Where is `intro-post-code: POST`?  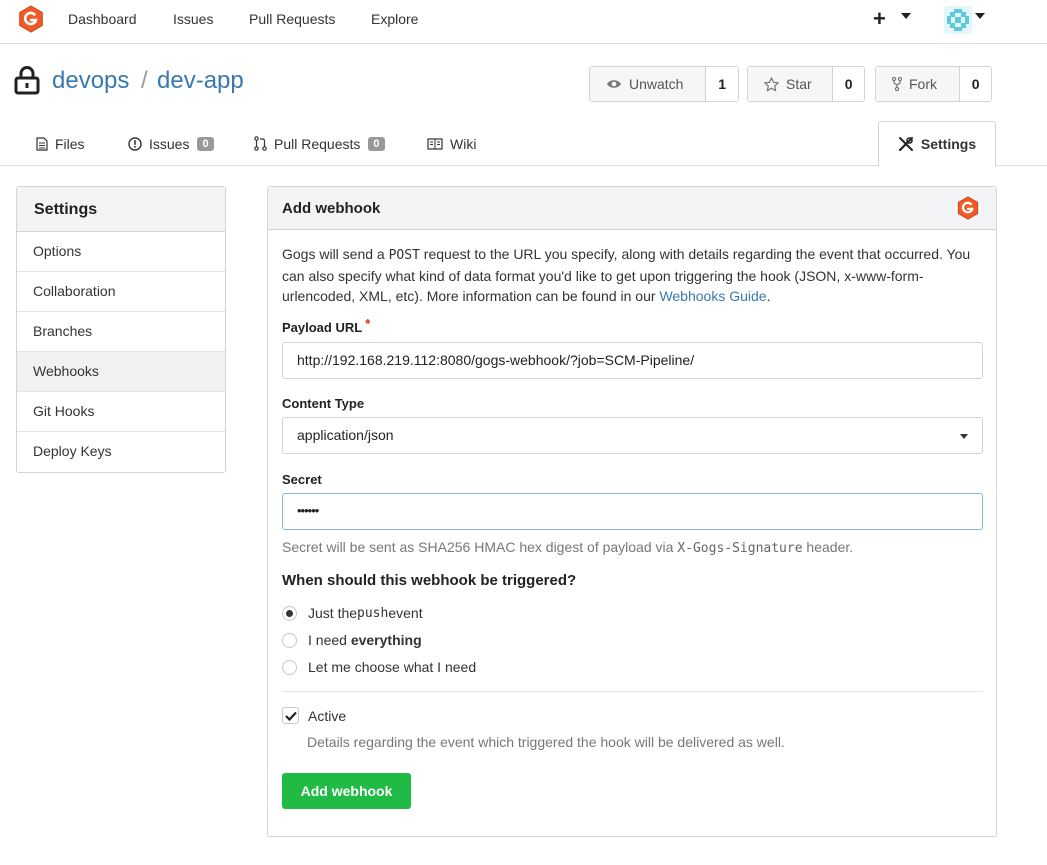
intro-post-code: POST is located at coordinates (404, 255).